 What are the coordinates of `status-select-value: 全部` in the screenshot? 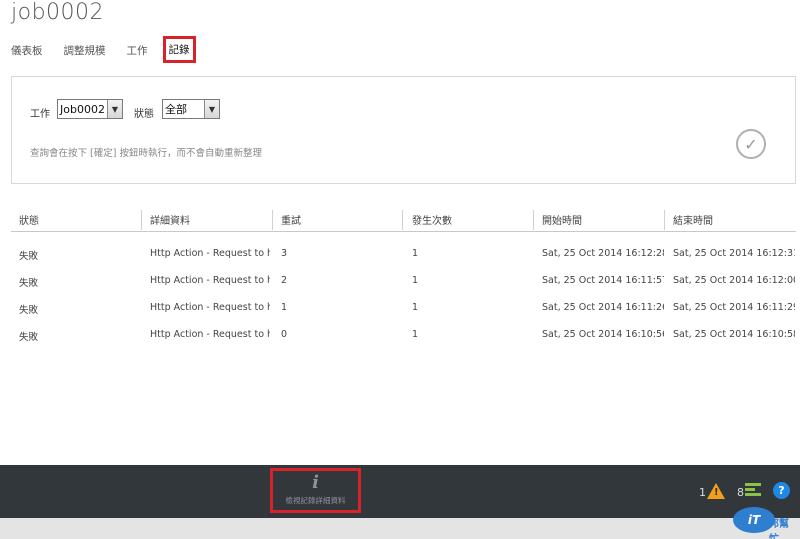 It's located at (176, 109).